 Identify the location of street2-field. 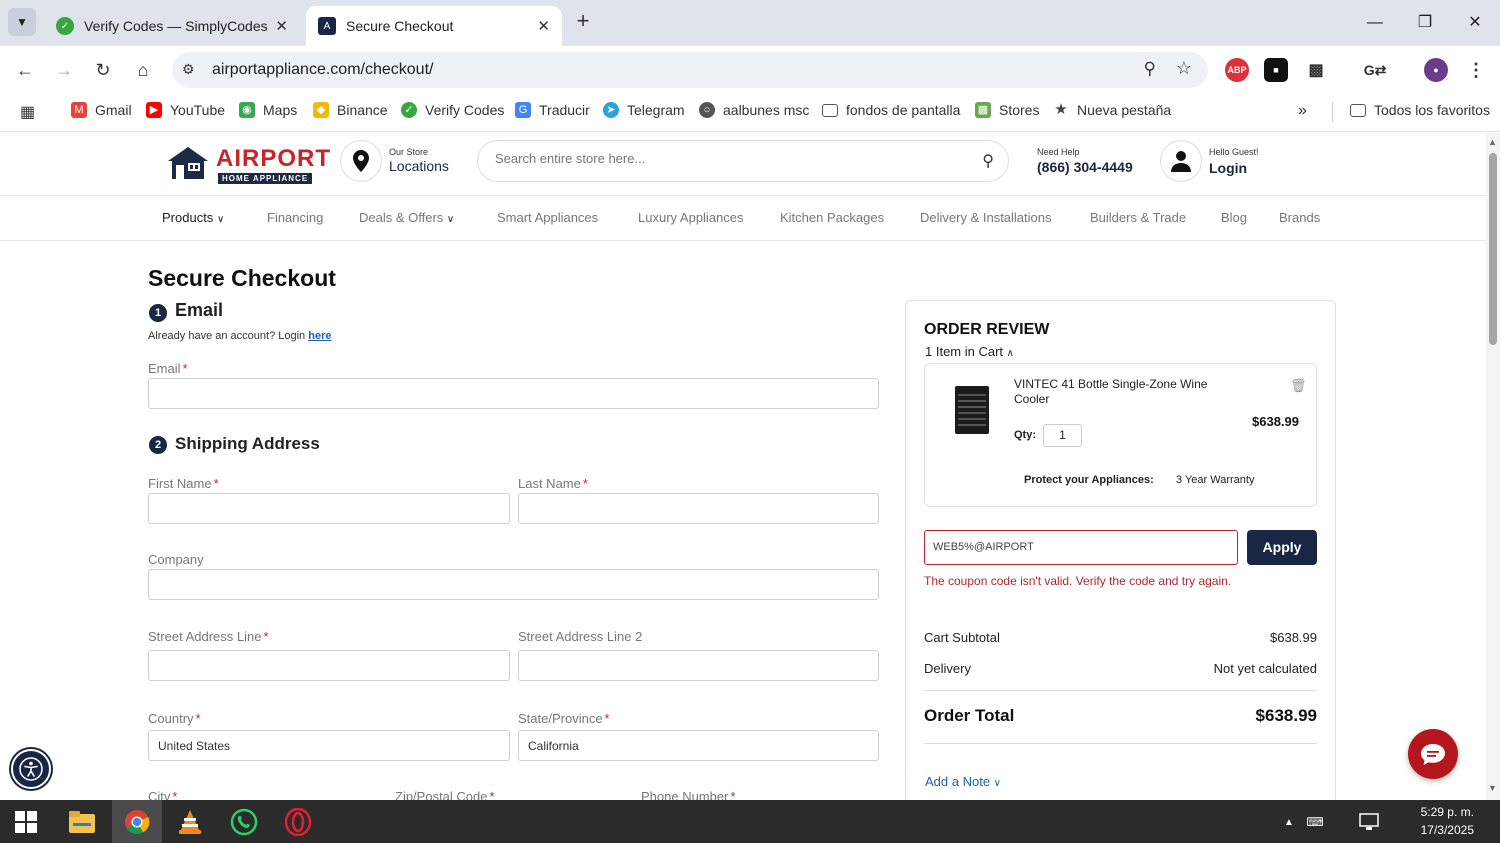
(698, 665).